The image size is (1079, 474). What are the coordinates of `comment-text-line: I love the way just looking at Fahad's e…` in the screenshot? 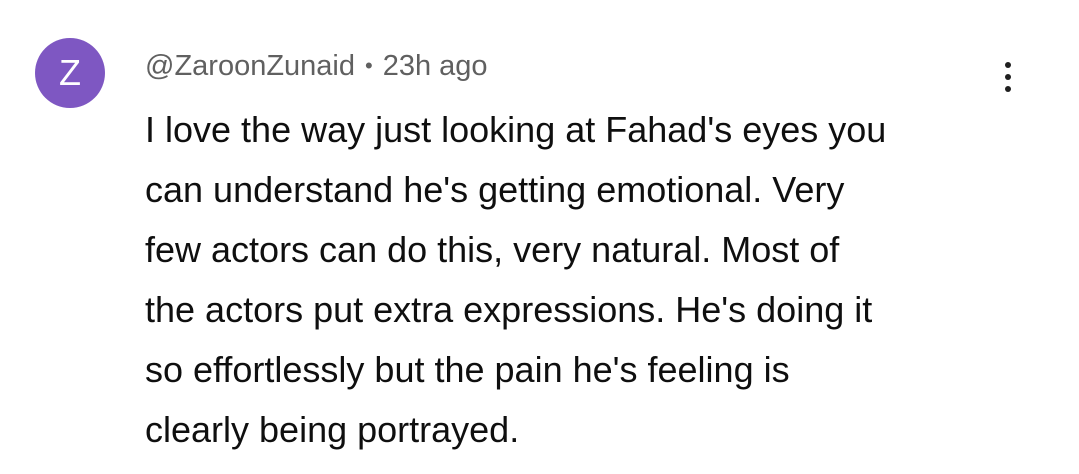 It's located at (516, 129).